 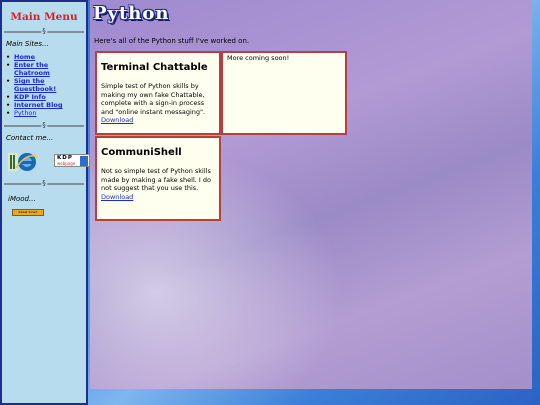 I want to click on contact-badges: KDP webpage, so click(x=49, y=163).